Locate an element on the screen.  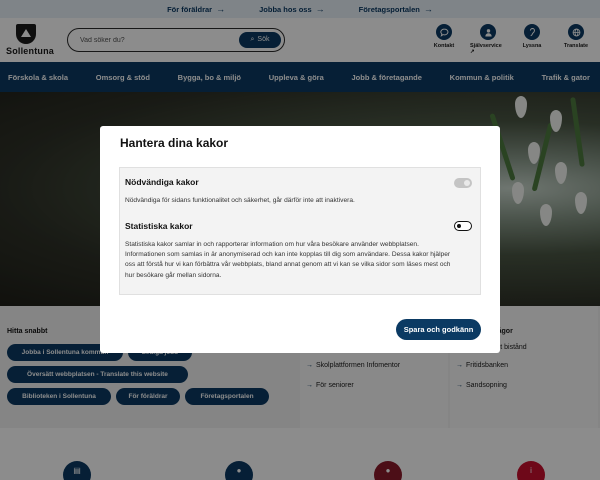
statistics-cookies-title: Statistiska kakor is located at coordinates (159, 226).